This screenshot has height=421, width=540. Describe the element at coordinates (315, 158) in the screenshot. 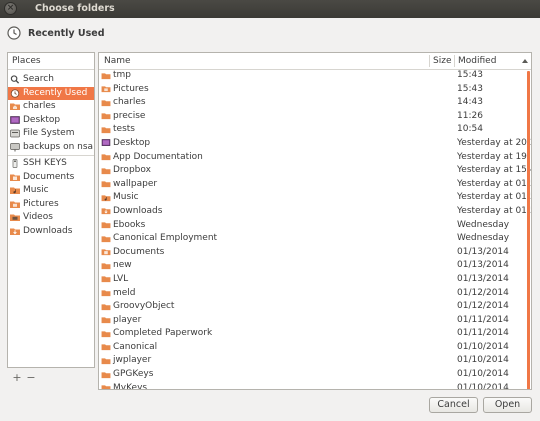

I see `file-row: App Documentation Yesterday at 19:12` at that location.